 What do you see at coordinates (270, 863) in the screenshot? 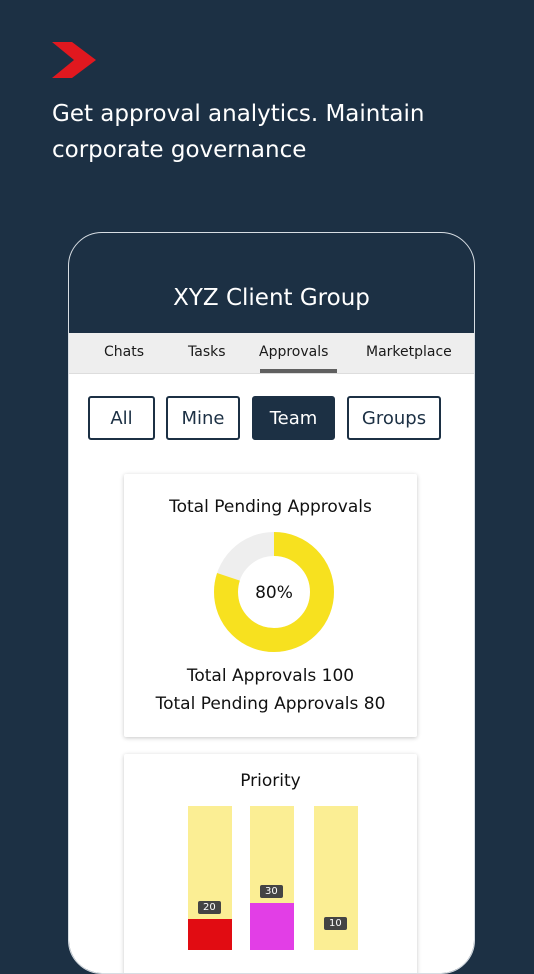
I see `priority-card: Priority 20 30 10` at bounding box center [270, 863].